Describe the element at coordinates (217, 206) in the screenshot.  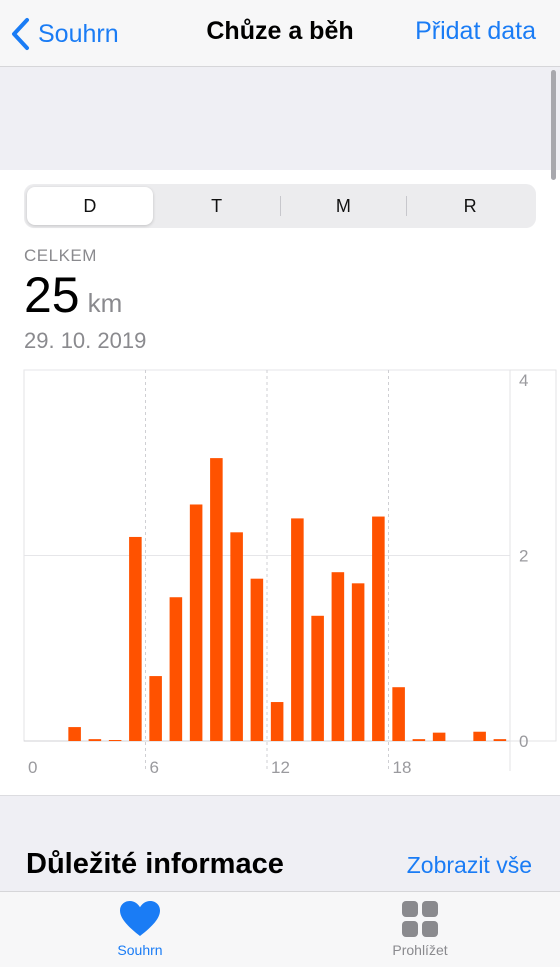
I see `segment-week: T` at that location.